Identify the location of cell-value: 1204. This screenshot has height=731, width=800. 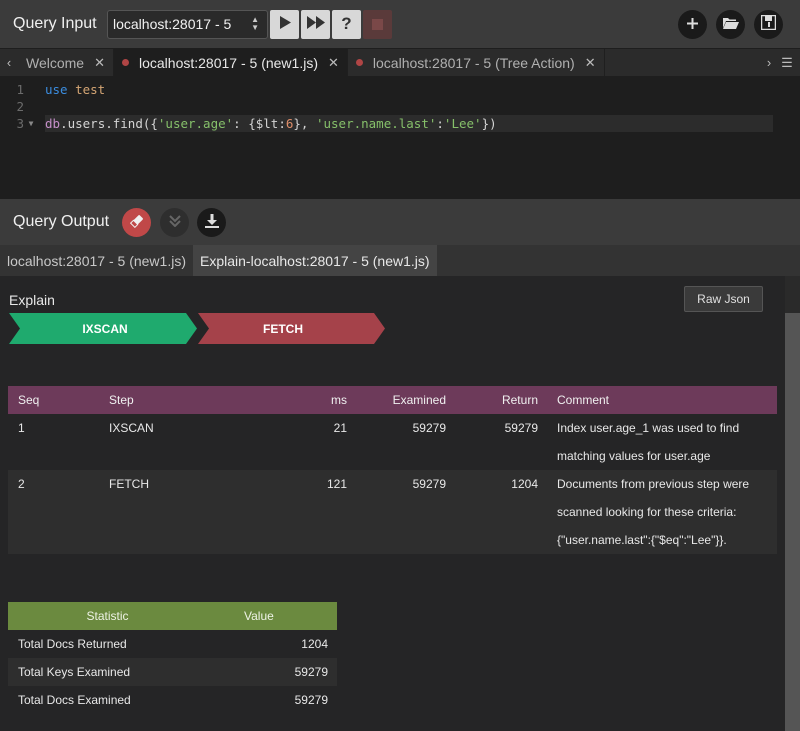
(314, 644).